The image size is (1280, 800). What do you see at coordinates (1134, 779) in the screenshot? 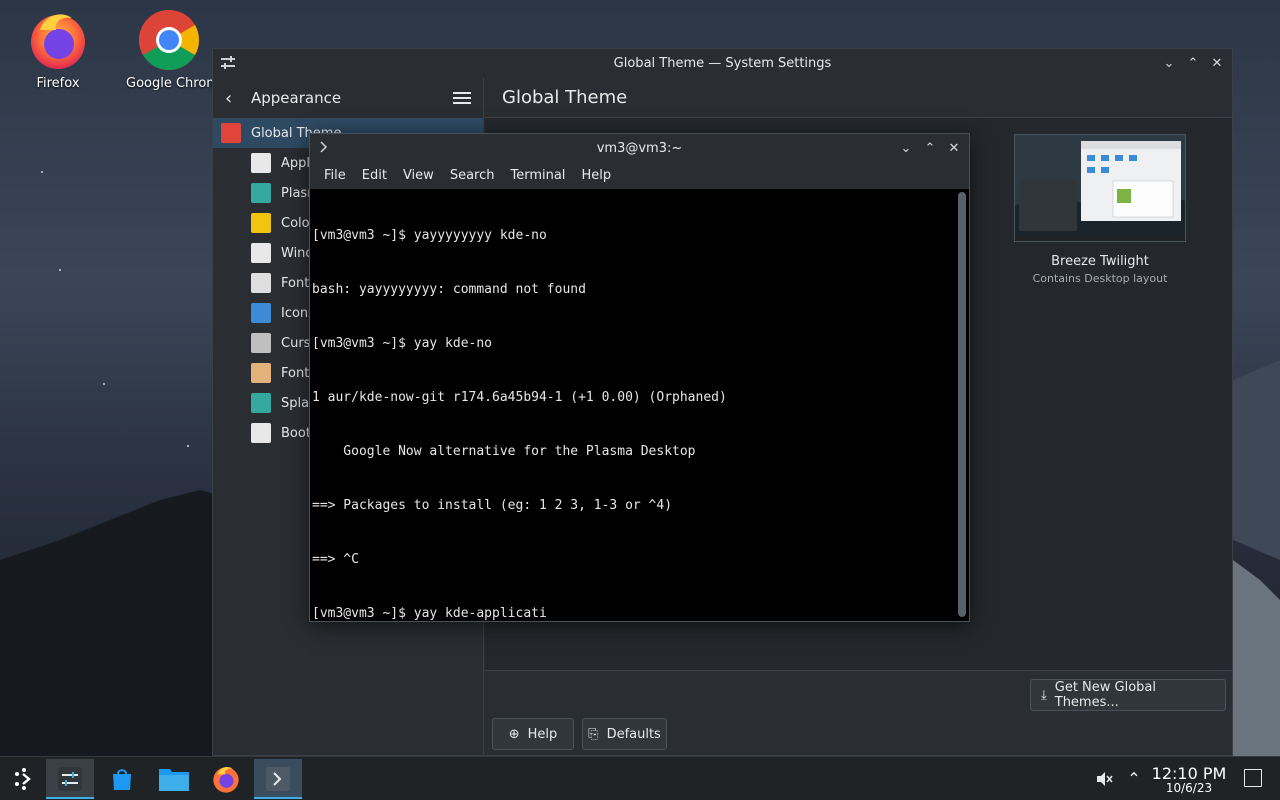
I see `tray-expand-chevron-icon: ⌃` at bounding box center [1134, 779].